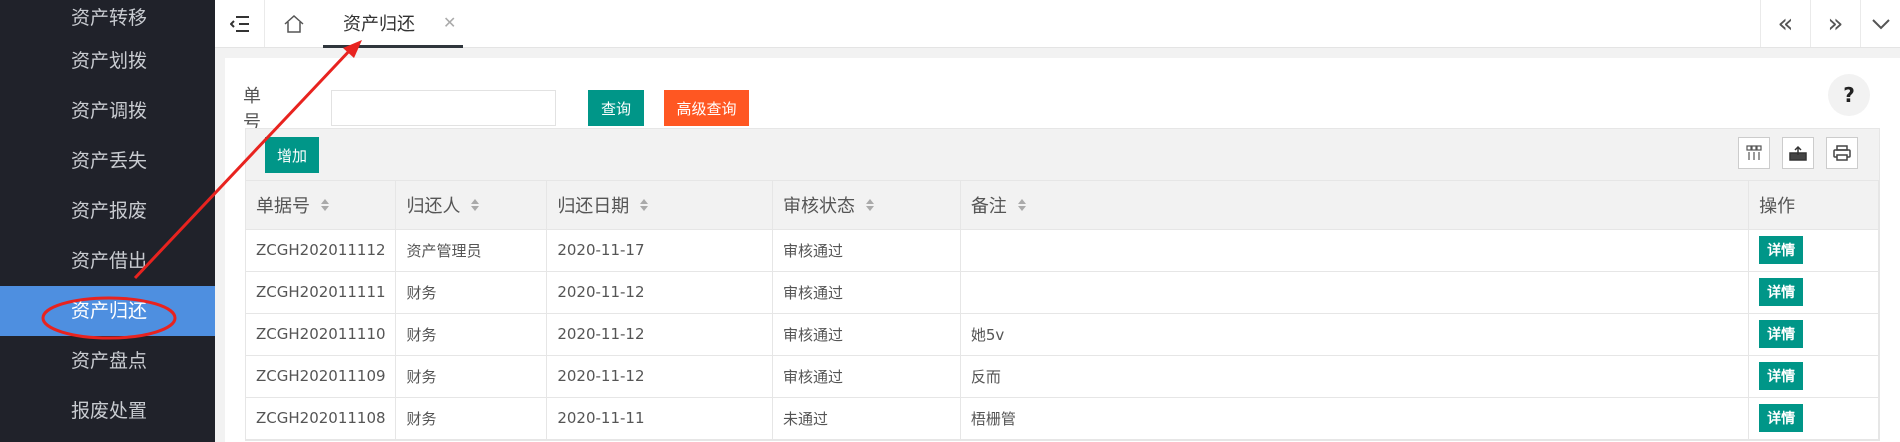  What do you see at coordinates (443, 108) in the screenshot?
I see `order-number-input` at bounding box center [443, 108].